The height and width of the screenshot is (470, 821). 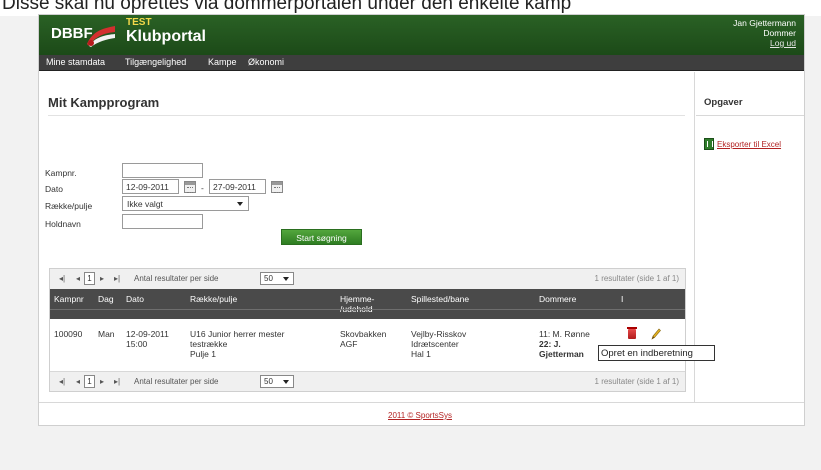 What do you see at coordinates (557, 299) in the screenshot?
I see `col-dommere: Dommere` at bounding box center [557, 299].